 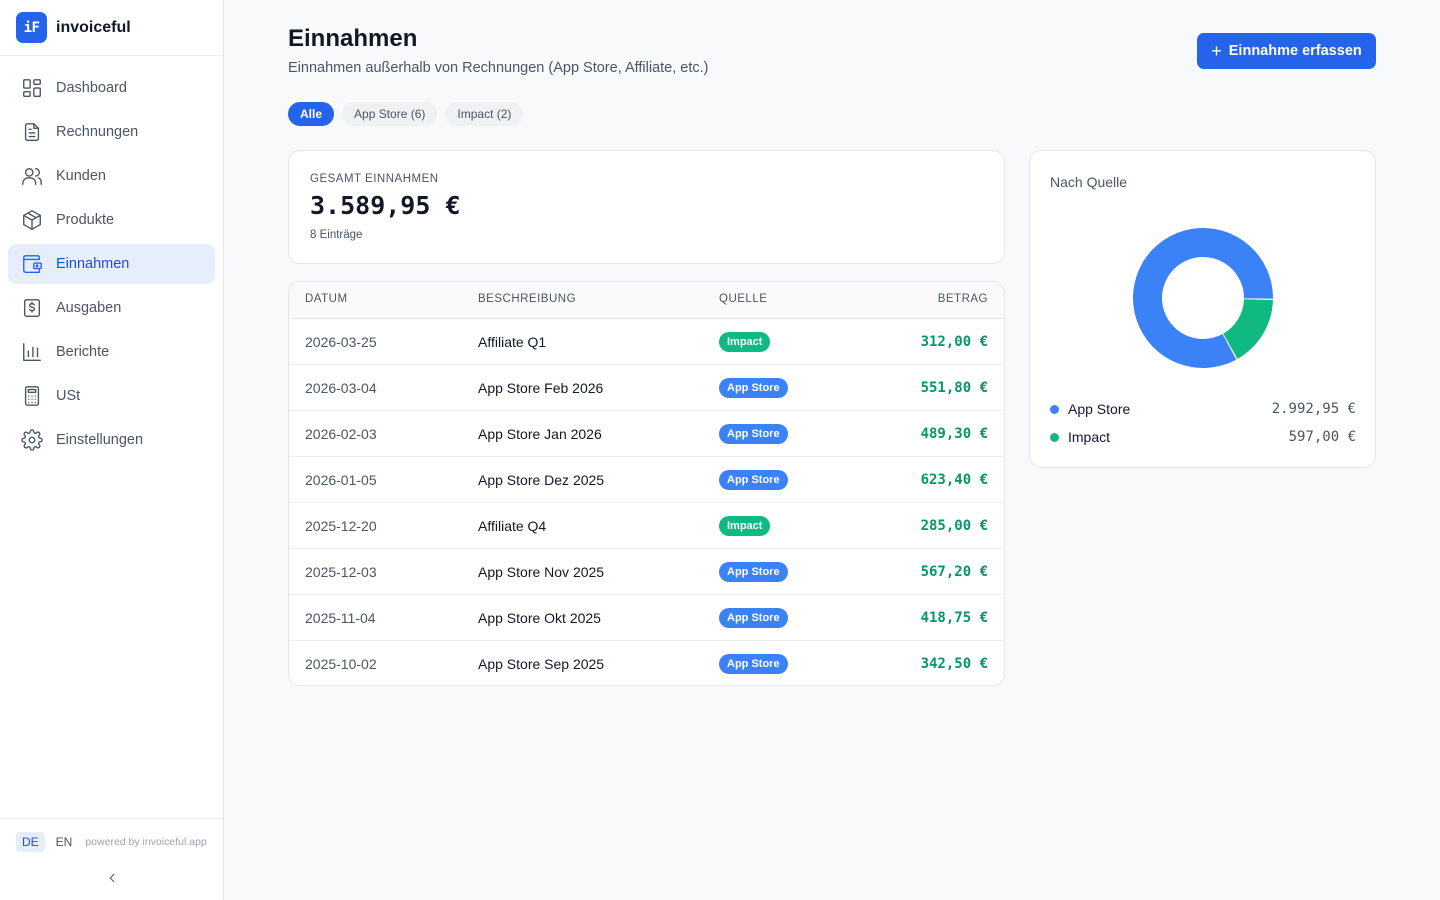 What do you see at coordinates (93, 27) in the screenshot?
I see `brand-name: invoiceful` at bounding box center [93, 27].